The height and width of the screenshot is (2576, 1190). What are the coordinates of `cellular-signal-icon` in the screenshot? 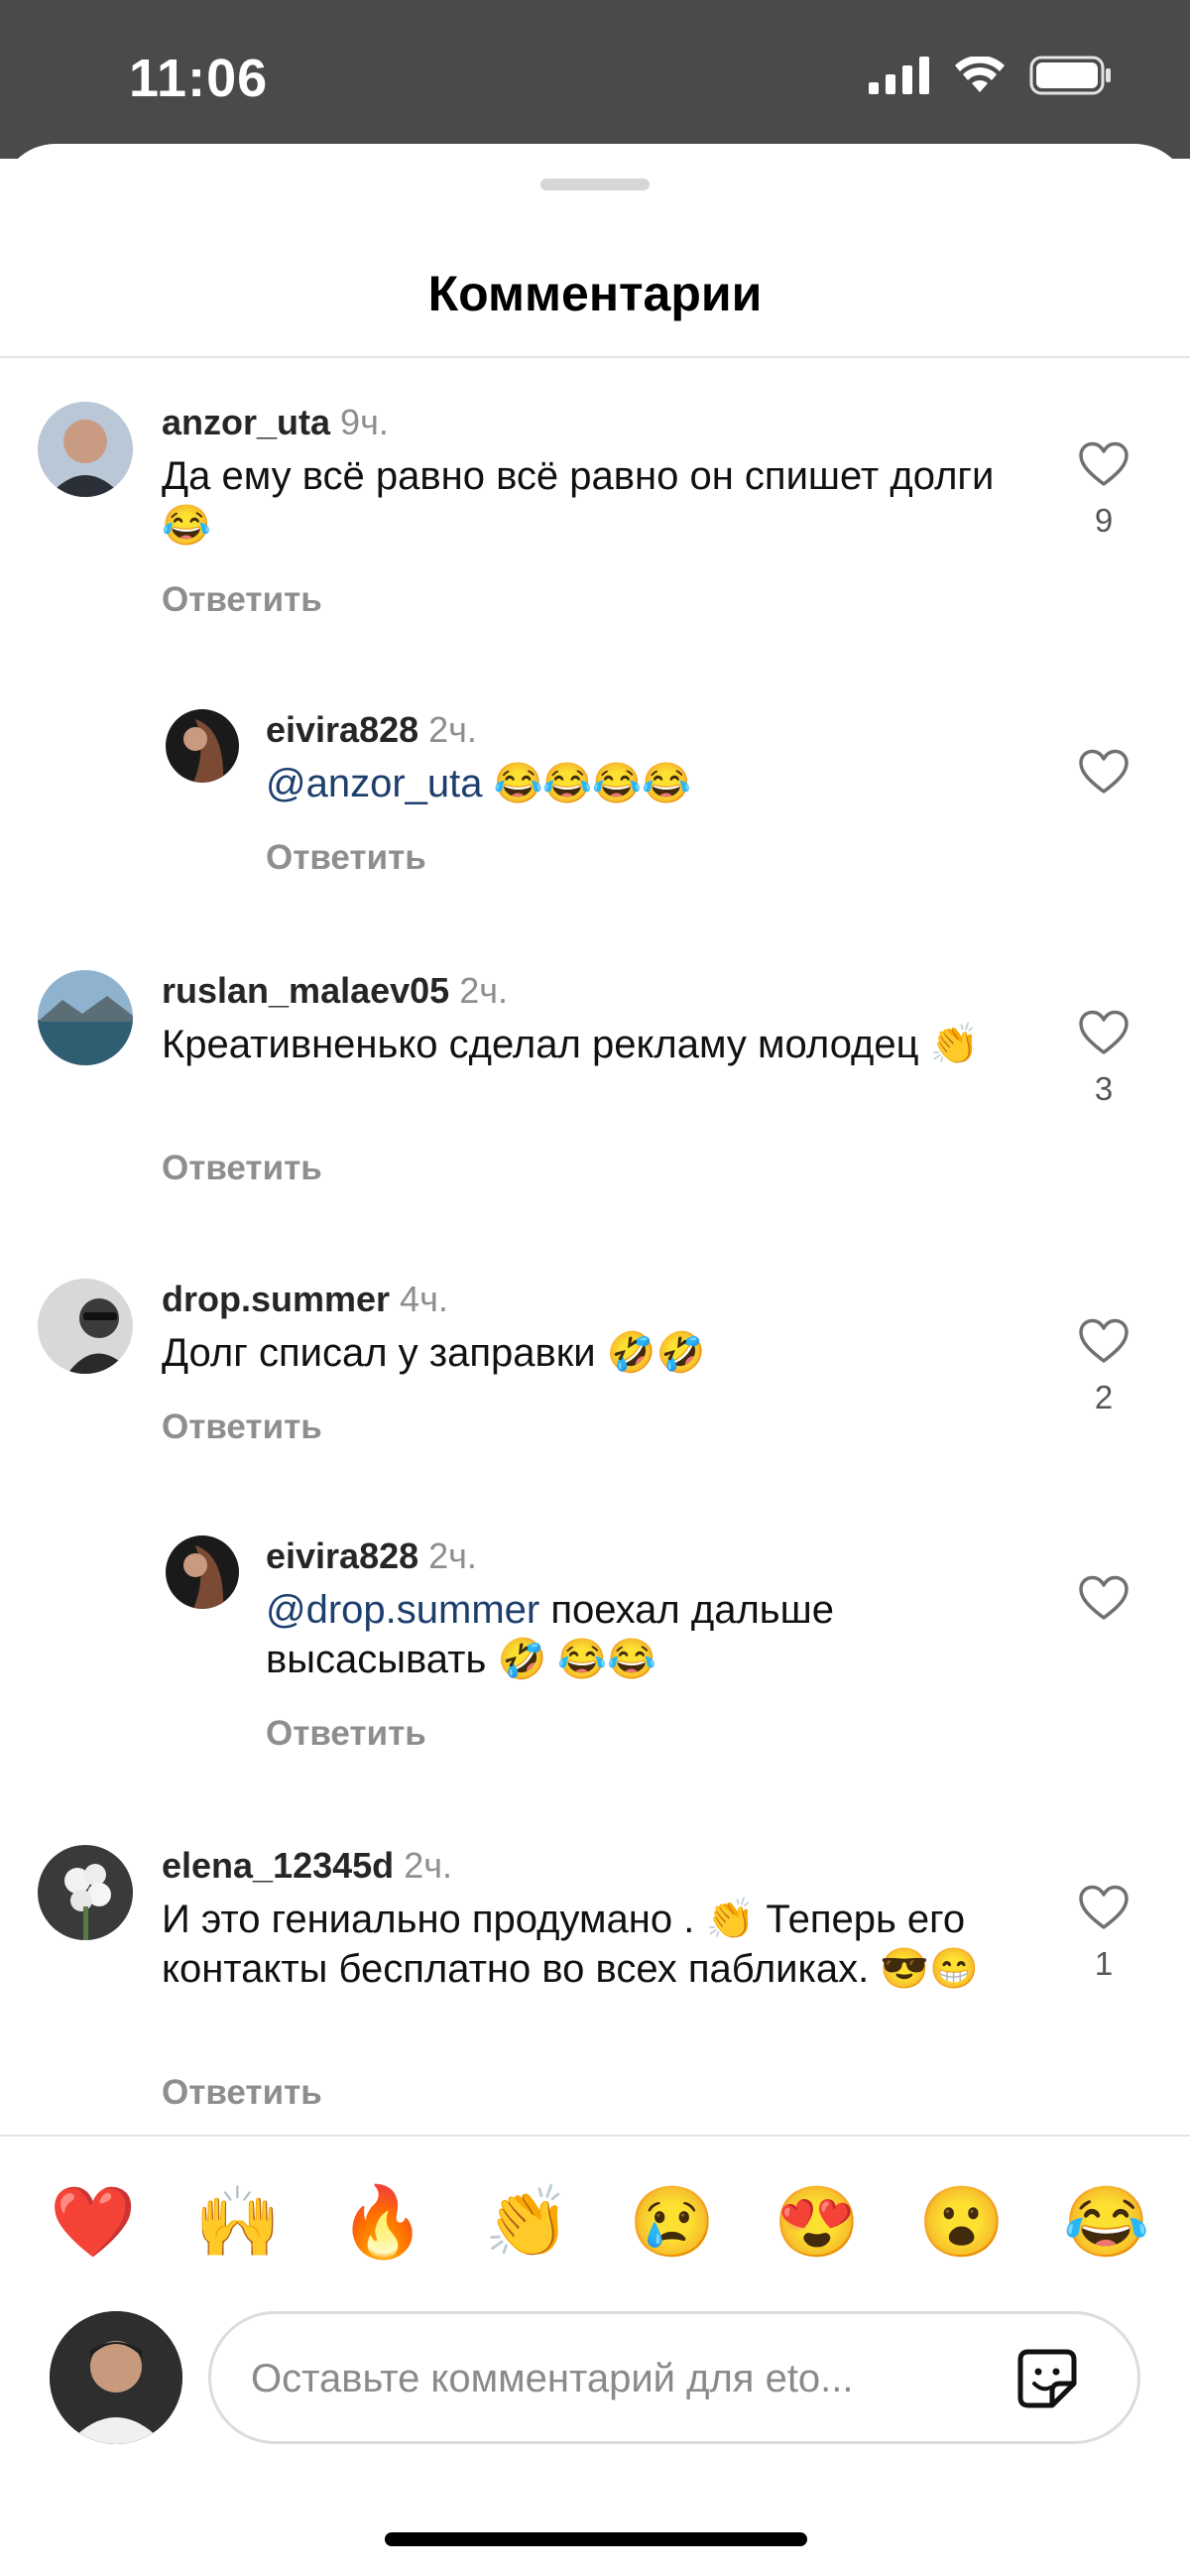 It's located at (899, 75).